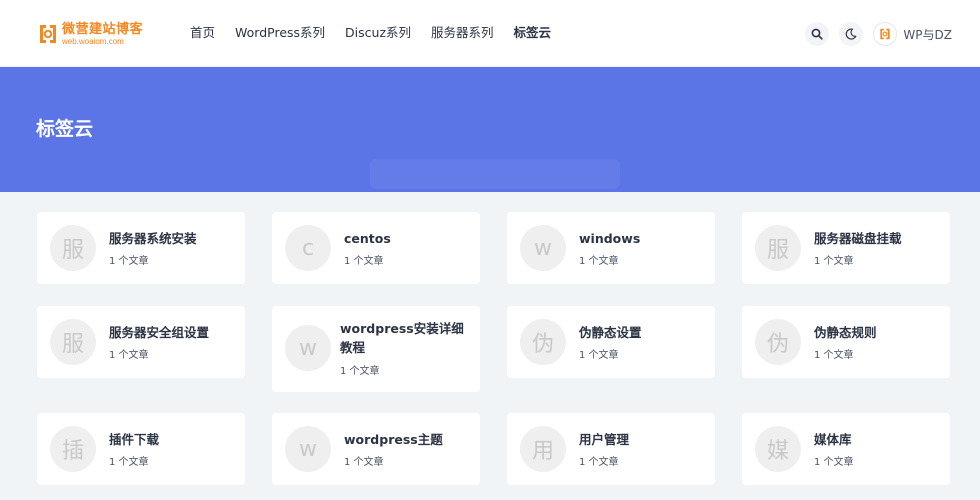  I want to click on tag-card: 伪 伪静态设置 1 个文章, so click(611, 342).